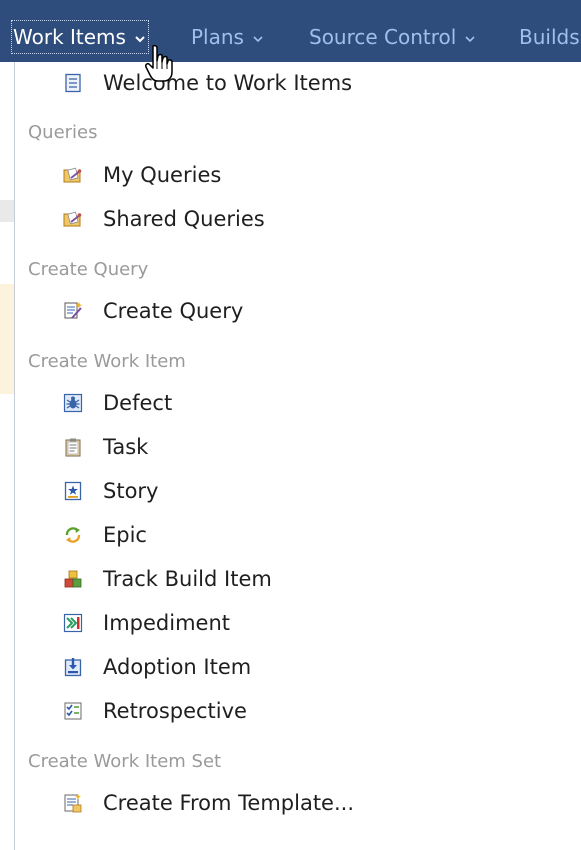 The width and height of the screenshot is (581, 850). I want to click on impediment-icon, so click(73, 623).